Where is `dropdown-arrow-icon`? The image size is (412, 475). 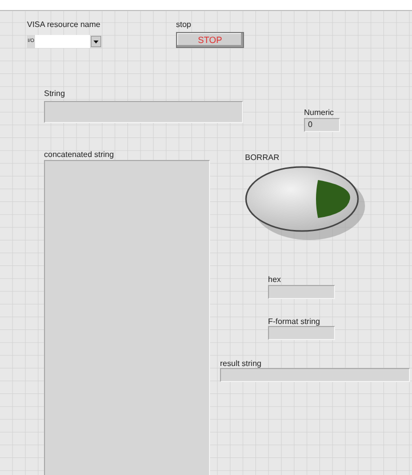 dropdown-arrow-icon is located at coordinates (96, 41).